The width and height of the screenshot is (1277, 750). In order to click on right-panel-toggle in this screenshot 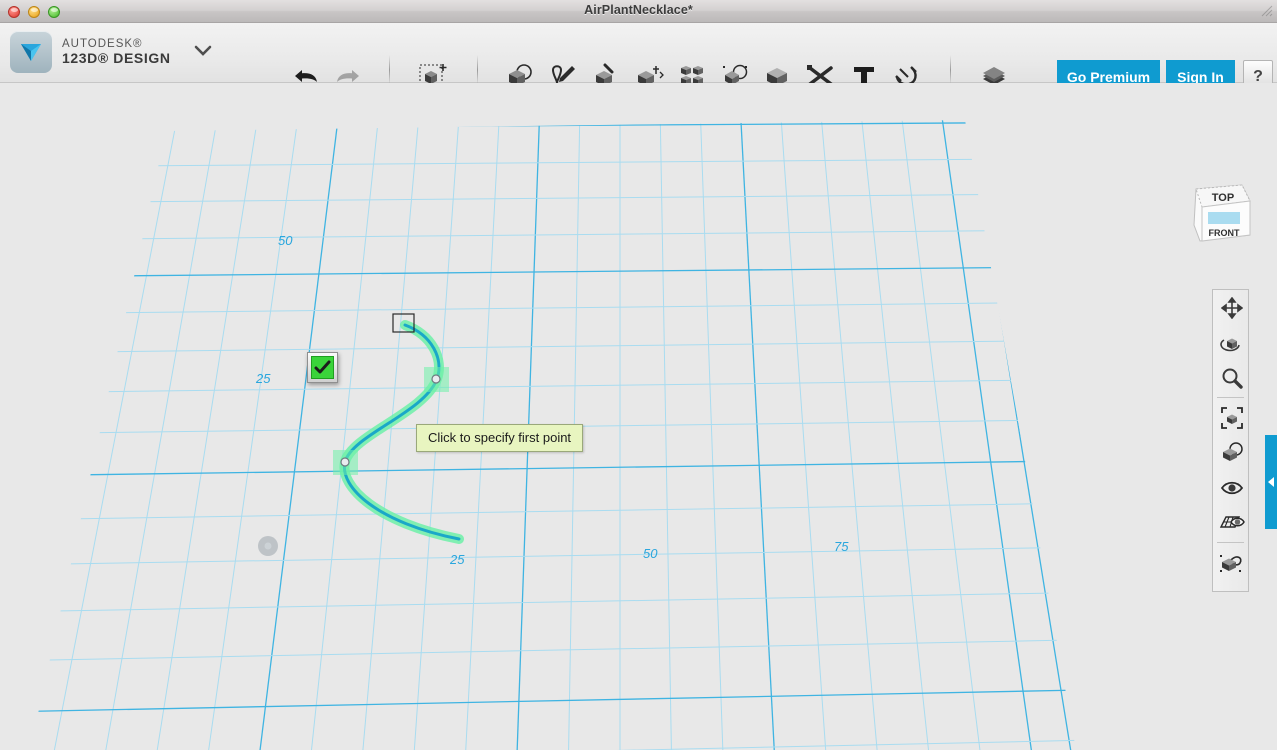, I will do `click(1271, 482)`.